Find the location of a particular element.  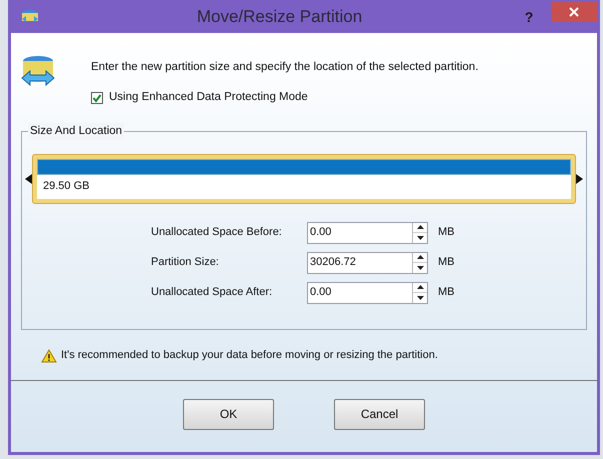

description-text: Enter the new partition size and specify the location of the selected partition. is located at coordinates (284, 67).